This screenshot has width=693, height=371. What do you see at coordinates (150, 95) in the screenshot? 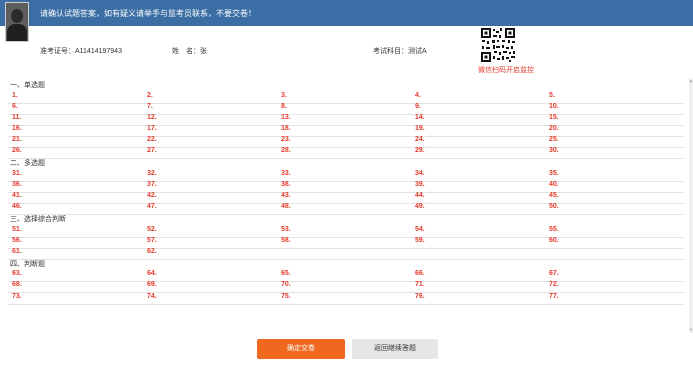
I see `question-number: 2.` at bounding box center [150, 95].